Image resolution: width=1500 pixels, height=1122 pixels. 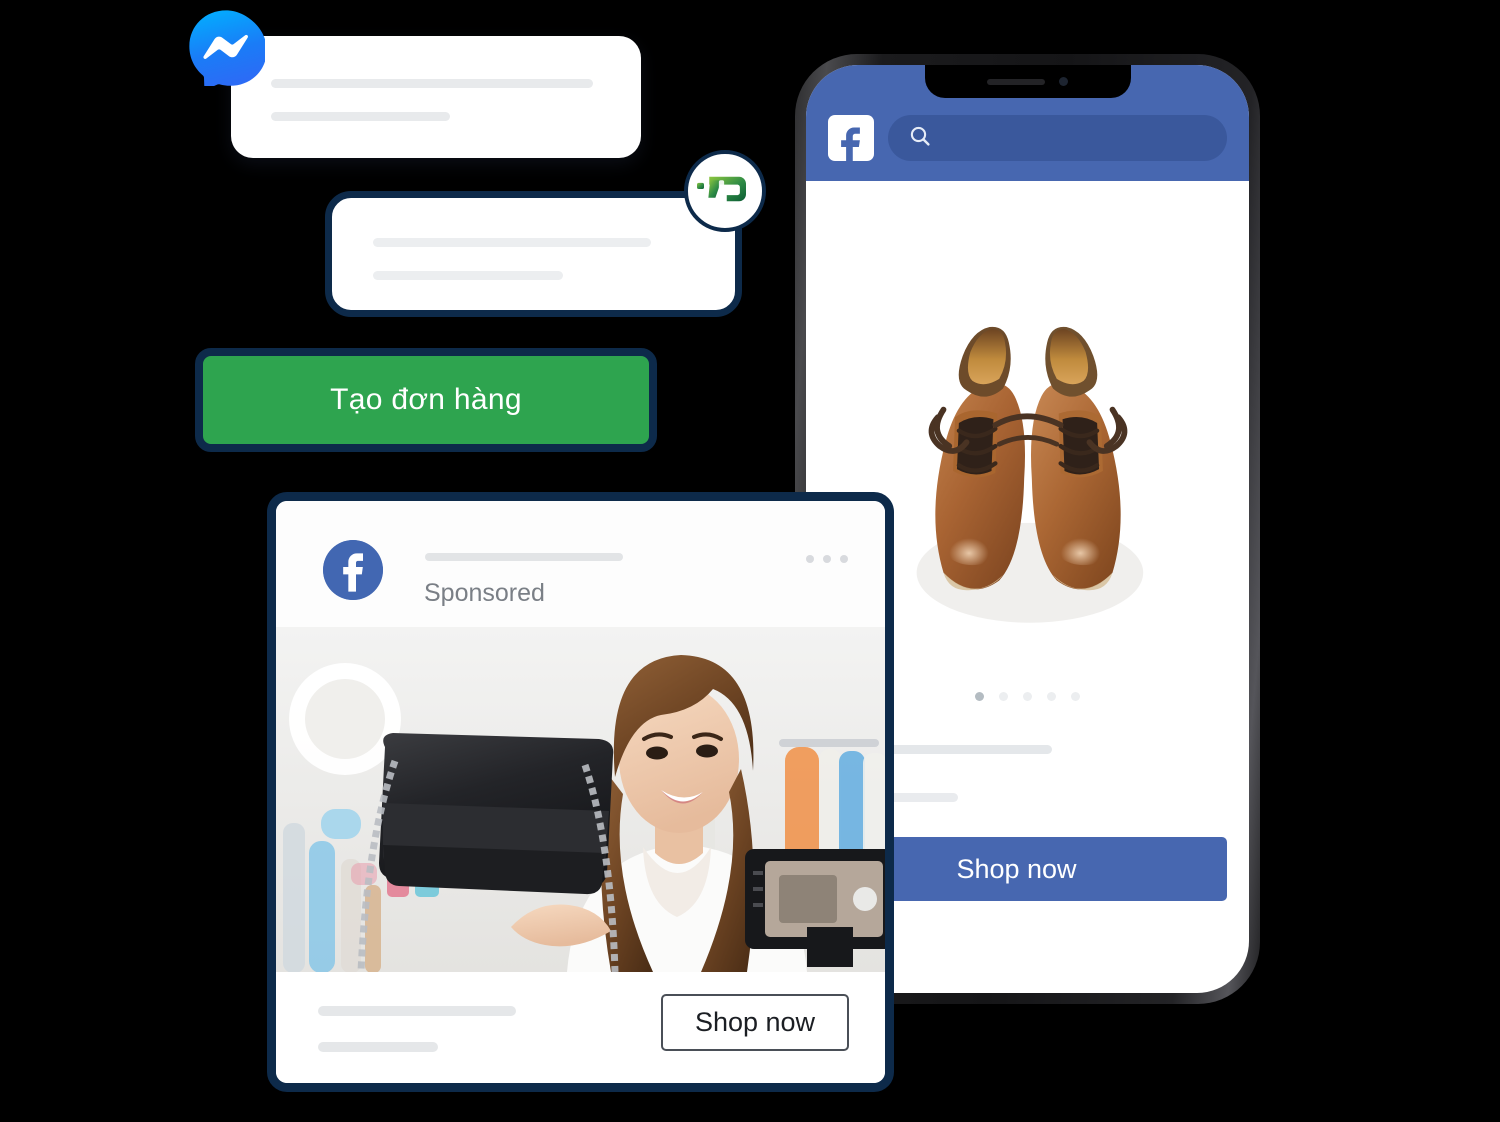 I want to click on brand-badge, so click(x=725, y=191).